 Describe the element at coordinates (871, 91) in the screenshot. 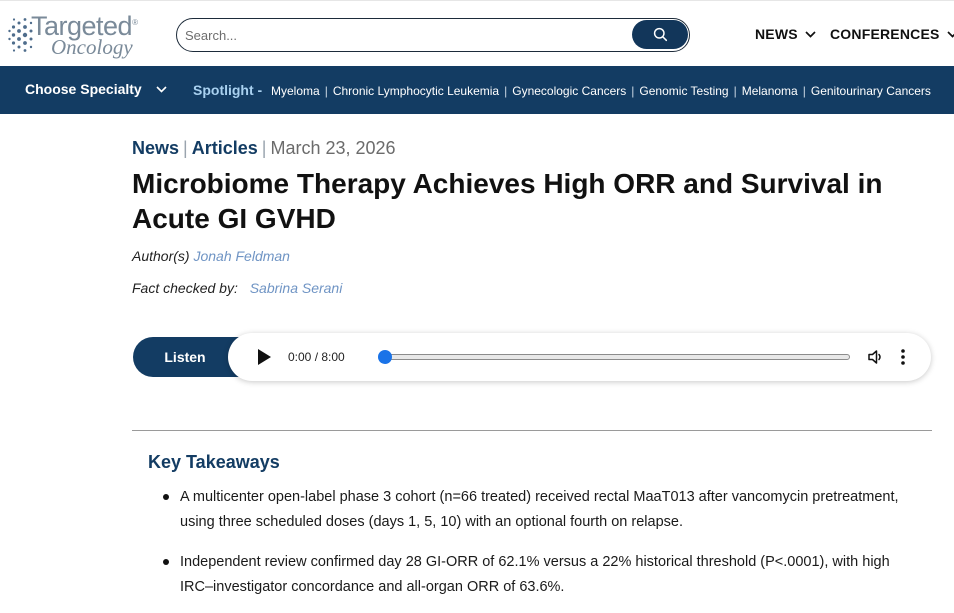

I see `spotlight-link-genitourinary: Genitourinary Cancers` at that location.